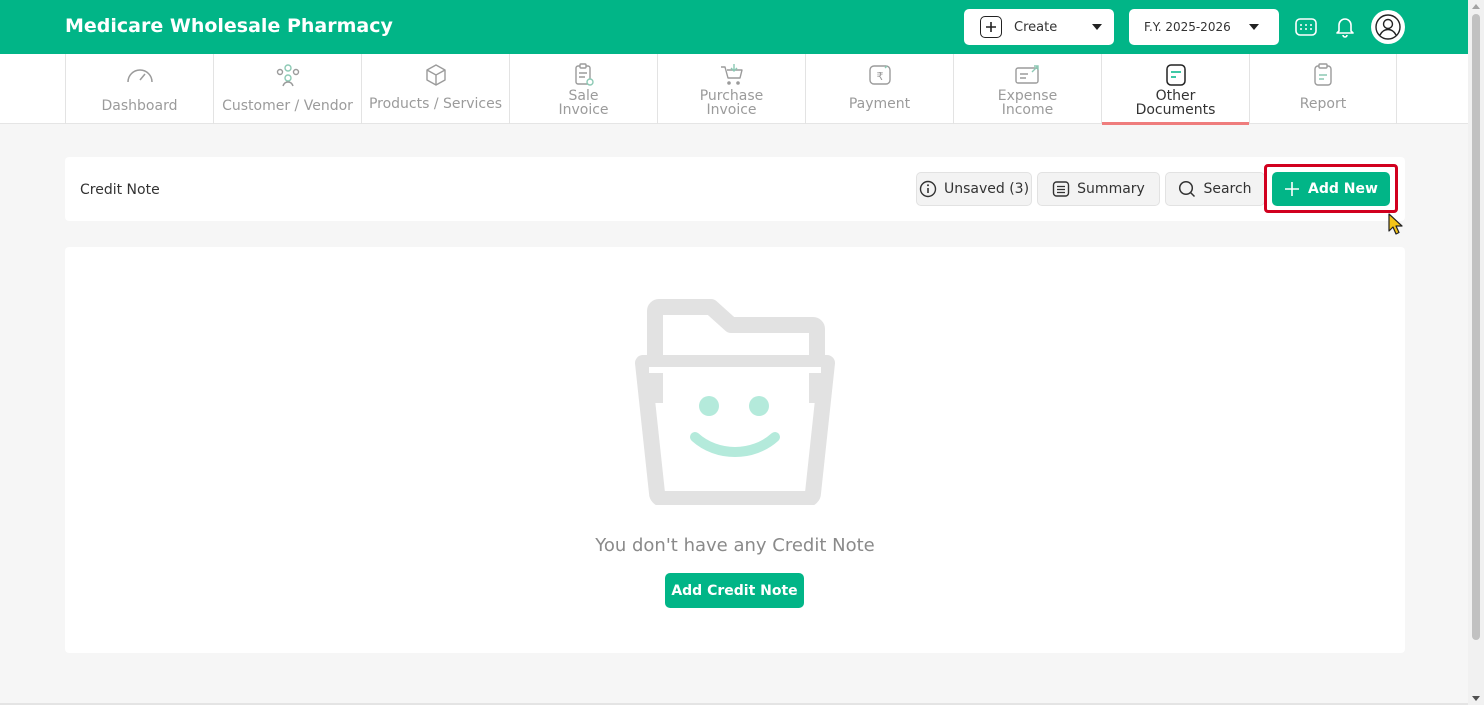 The height and width of the screenshot is (705, 1484). I want to click on user-avatar, so click(1388, 27).